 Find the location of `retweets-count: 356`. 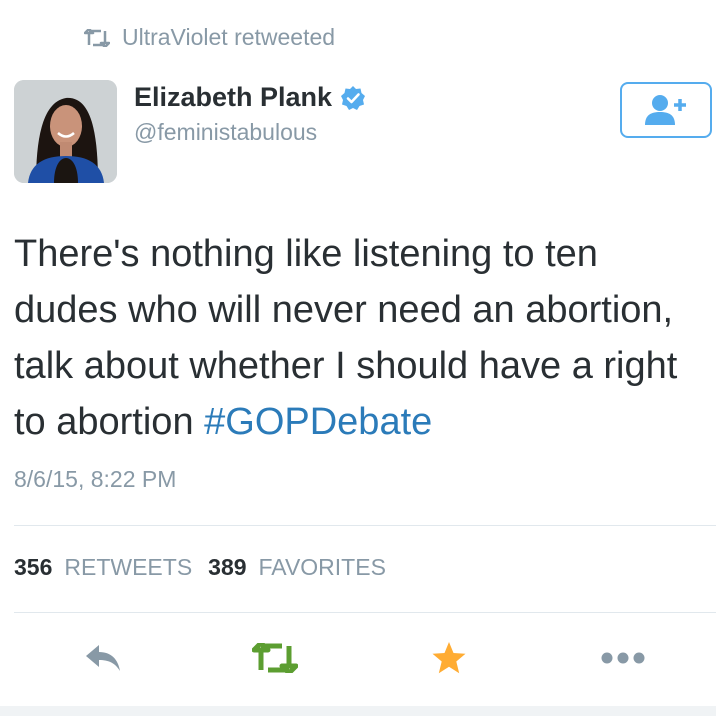

retweets-count: 356 is located at coordinates (33, 567).